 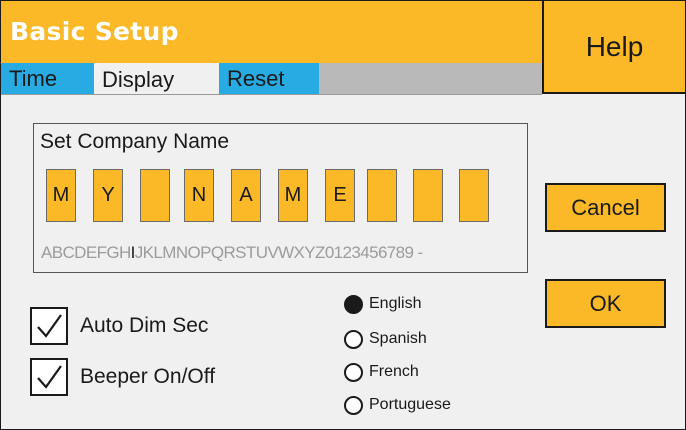 I want to click on language-label-english: English, so click(x=395, y=303).